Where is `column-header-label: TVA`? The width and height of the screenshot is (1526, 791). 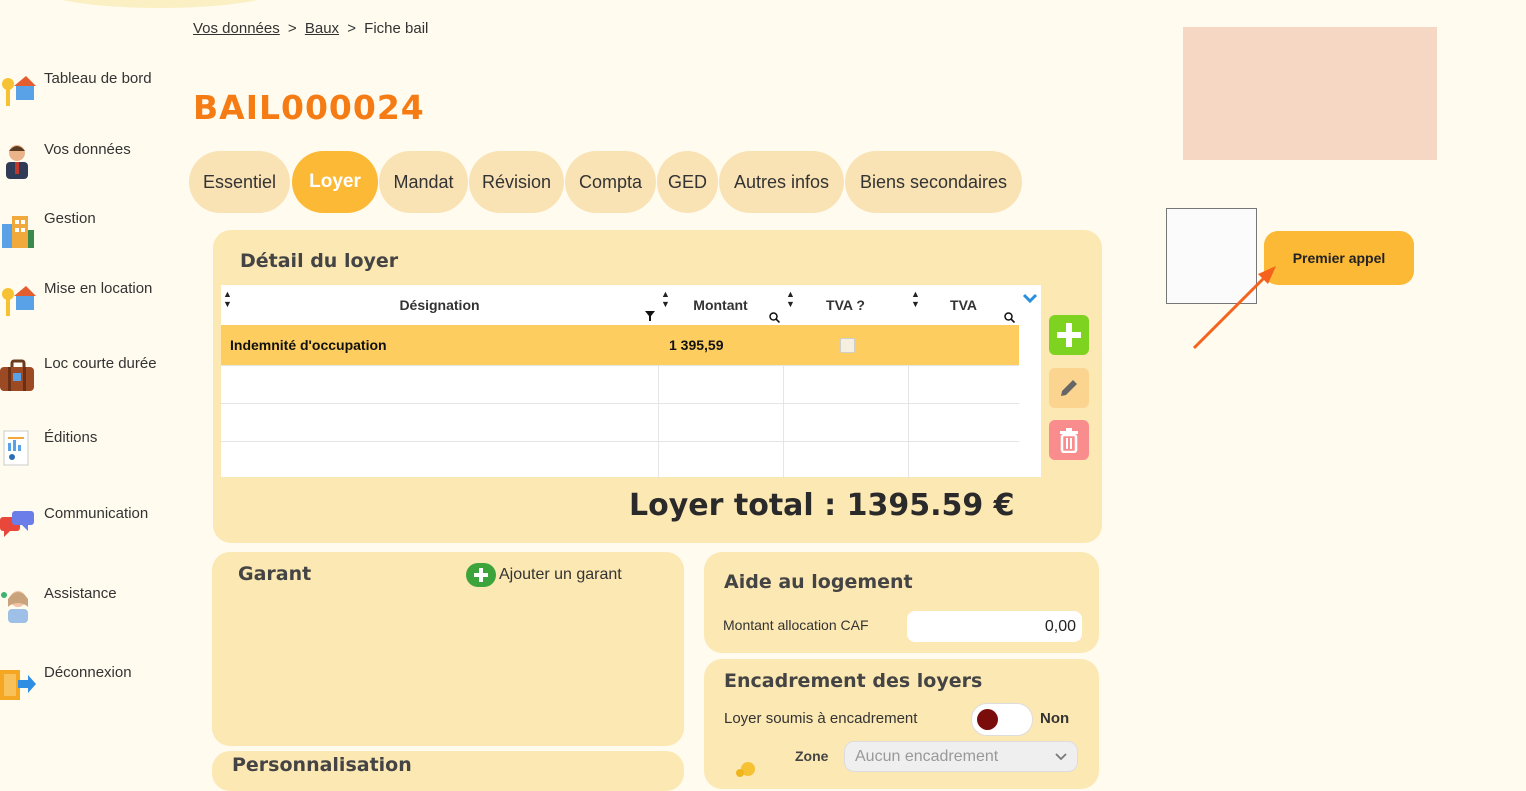 column-header-label: TVA is located at coordinates (963, 305).